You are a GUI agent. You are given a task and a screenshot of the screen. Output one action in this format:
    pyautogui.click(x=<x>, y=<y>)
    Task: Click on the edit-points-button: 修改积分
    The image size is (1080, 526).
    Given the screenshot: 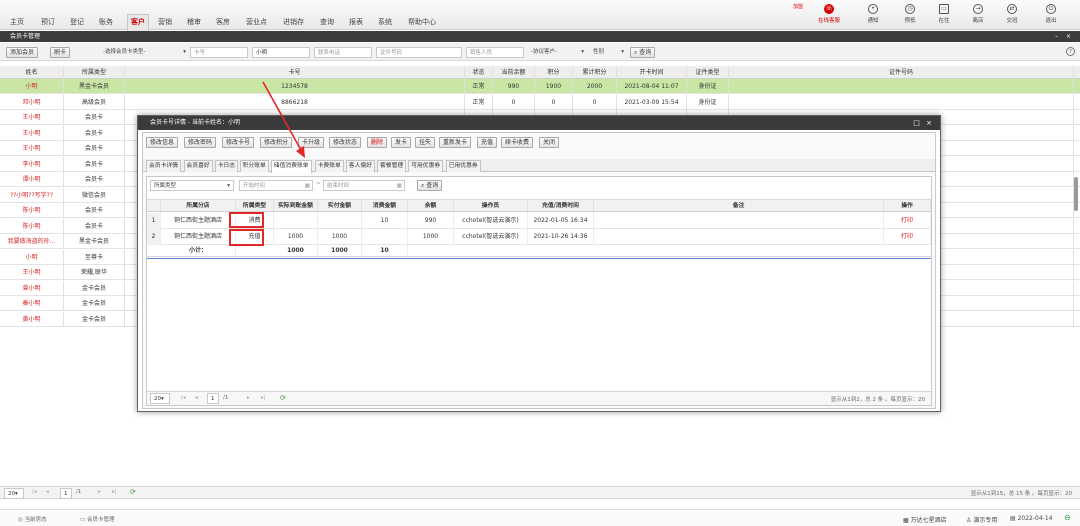 What is the action you would take?
    pyautogui.click(x=276, y=142)
    